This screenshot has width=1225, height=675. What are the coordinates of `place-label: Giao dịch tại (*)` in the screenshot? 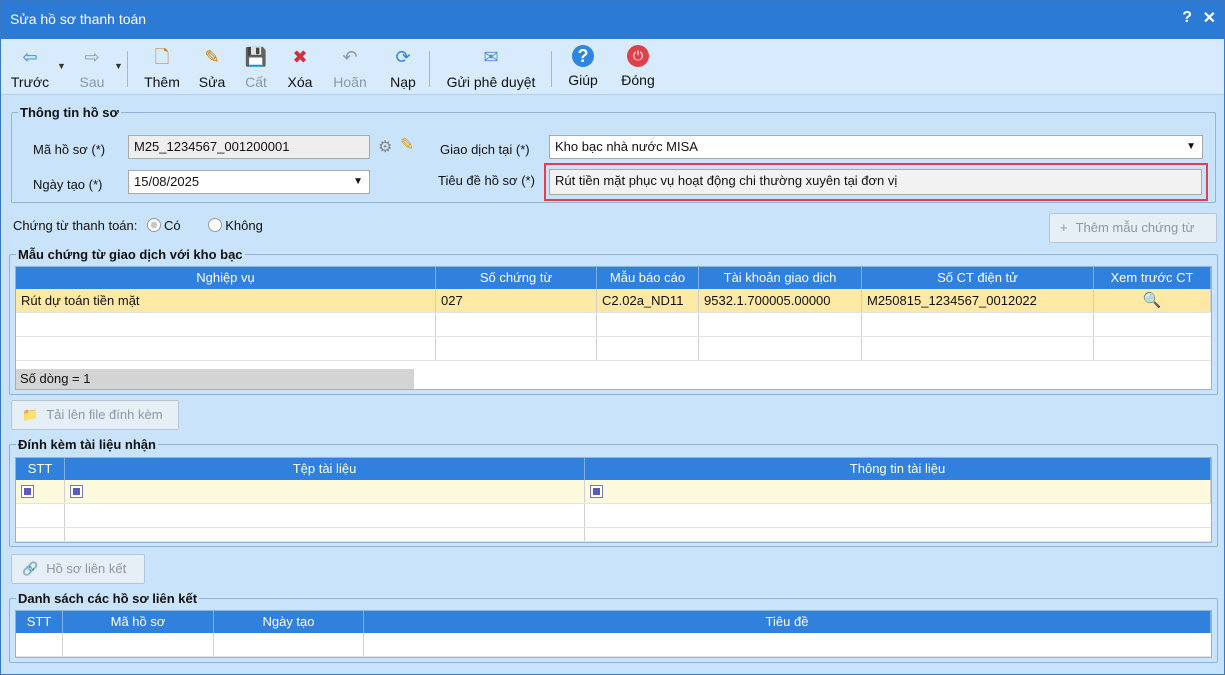 It's located at (485, 149).